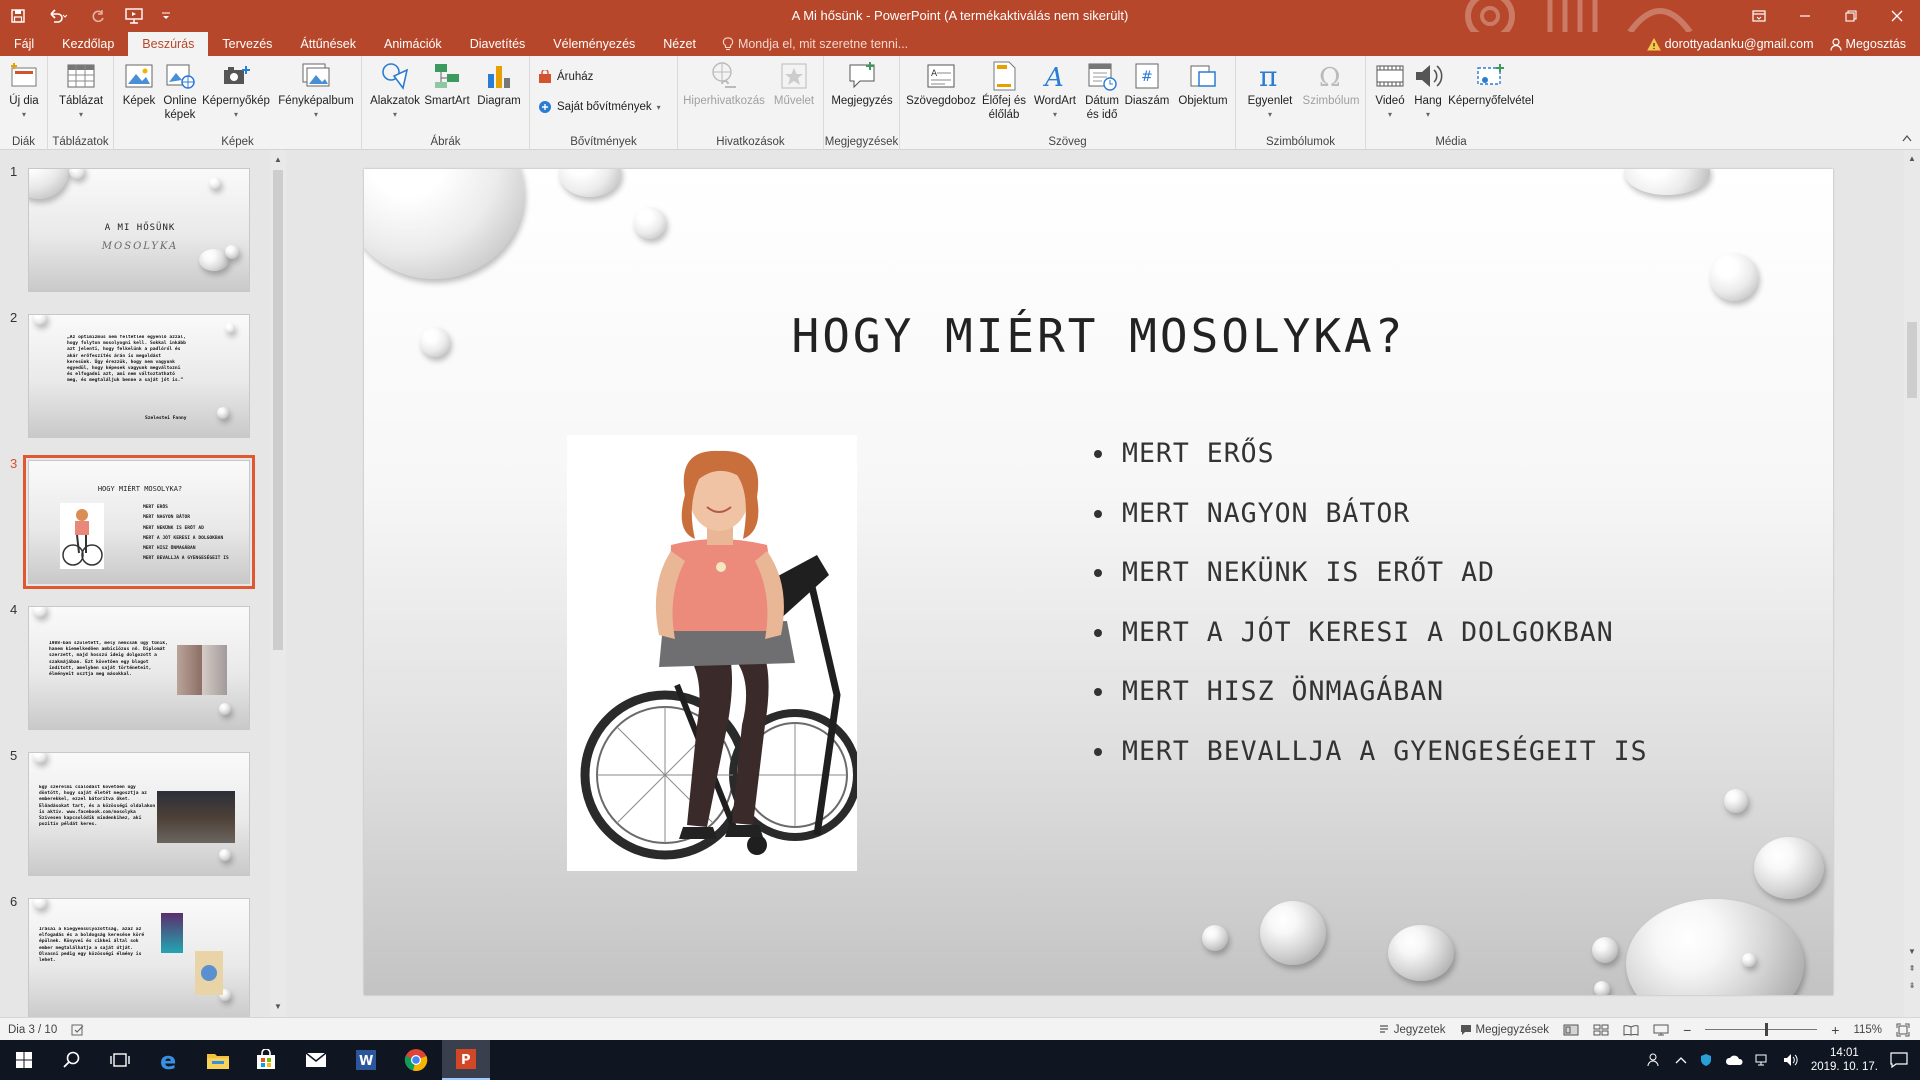 The width and height of the screenshot is (1920, 1080). I want to click on previous-slide-icon: ⇞, so click(1912, 969).